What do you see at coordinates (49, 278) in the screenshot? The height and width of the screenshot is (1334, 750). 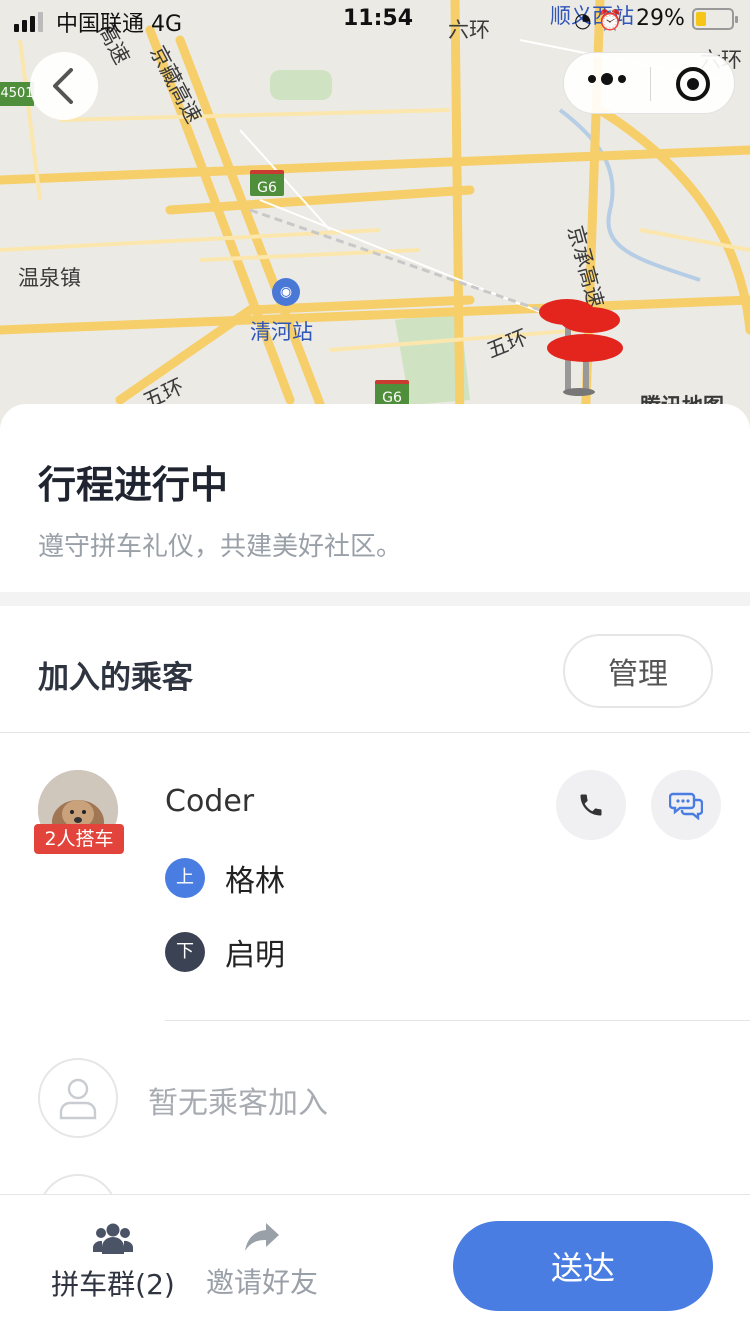 I see `map-label-wenquan: 温泉镇` at bounding box center [49, 278].